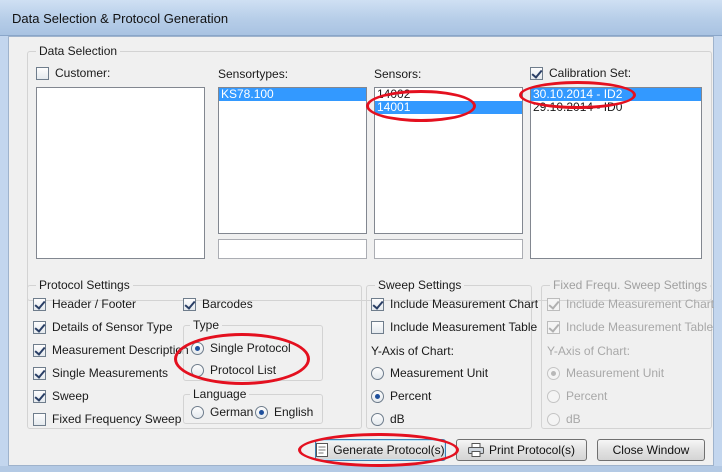  I want to click on single-protocol-radio, so click(197, 348).